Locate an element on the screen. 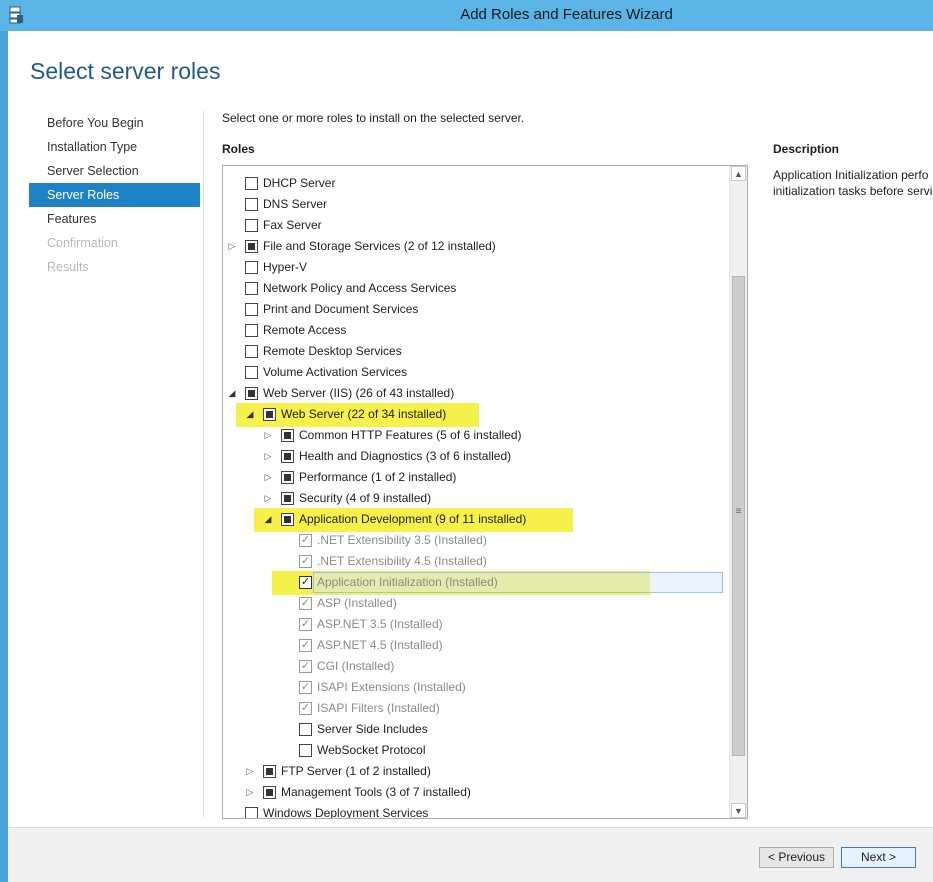 The image size is (933, 882). previous-button: < Previous is located at coordinates (796, 857).